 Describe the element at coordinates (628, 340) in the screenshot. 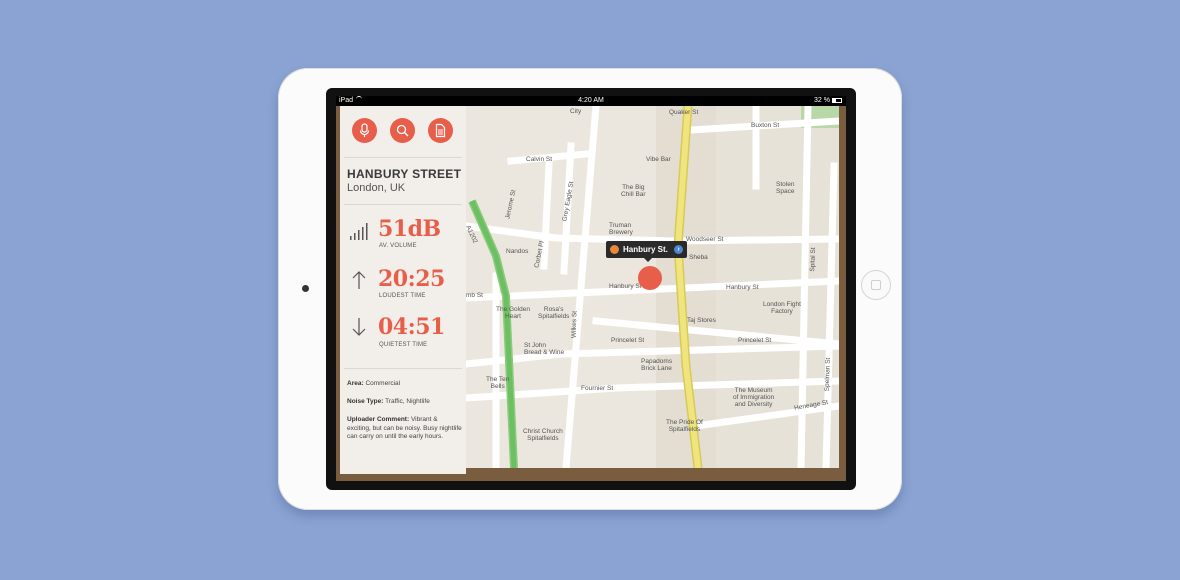

I see `street-label-princelet-left: Princelet St` at that location.